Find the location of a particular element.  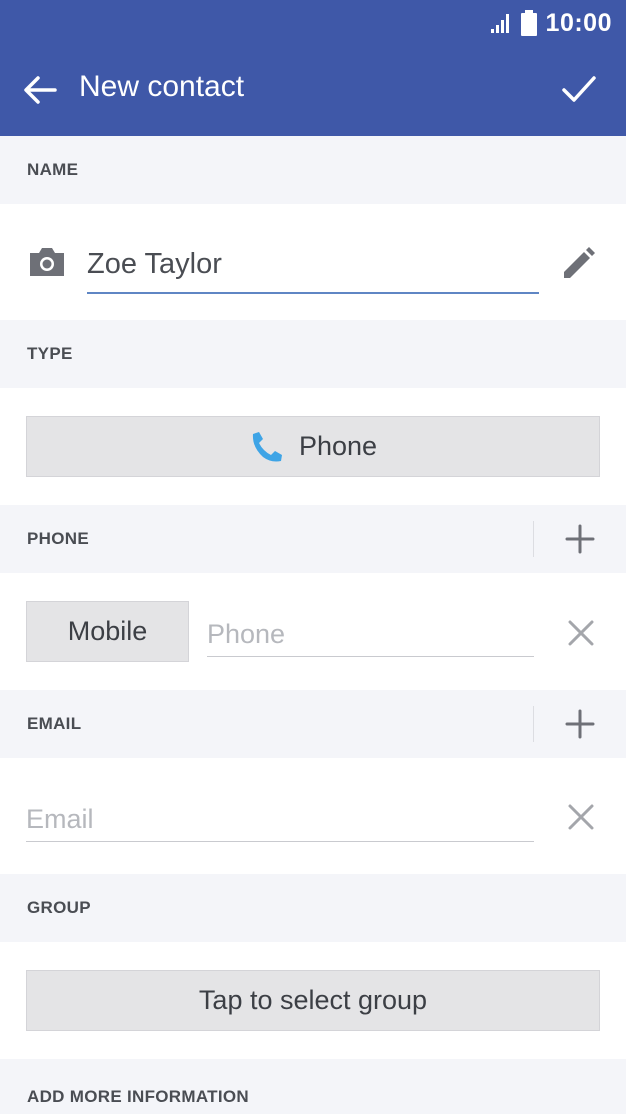

add-phone-plus-icon is located at coordinates (580, 539).